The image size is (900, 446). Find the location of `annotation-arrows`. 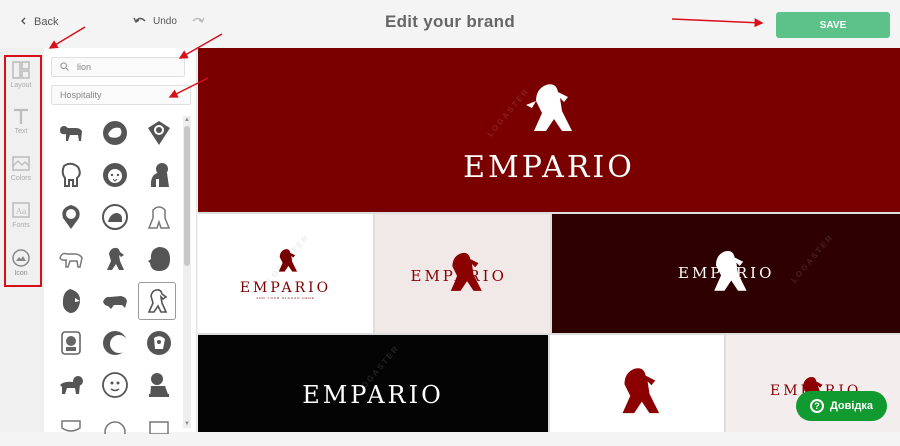

annotation-arrows is located at coordinates (406, 58).